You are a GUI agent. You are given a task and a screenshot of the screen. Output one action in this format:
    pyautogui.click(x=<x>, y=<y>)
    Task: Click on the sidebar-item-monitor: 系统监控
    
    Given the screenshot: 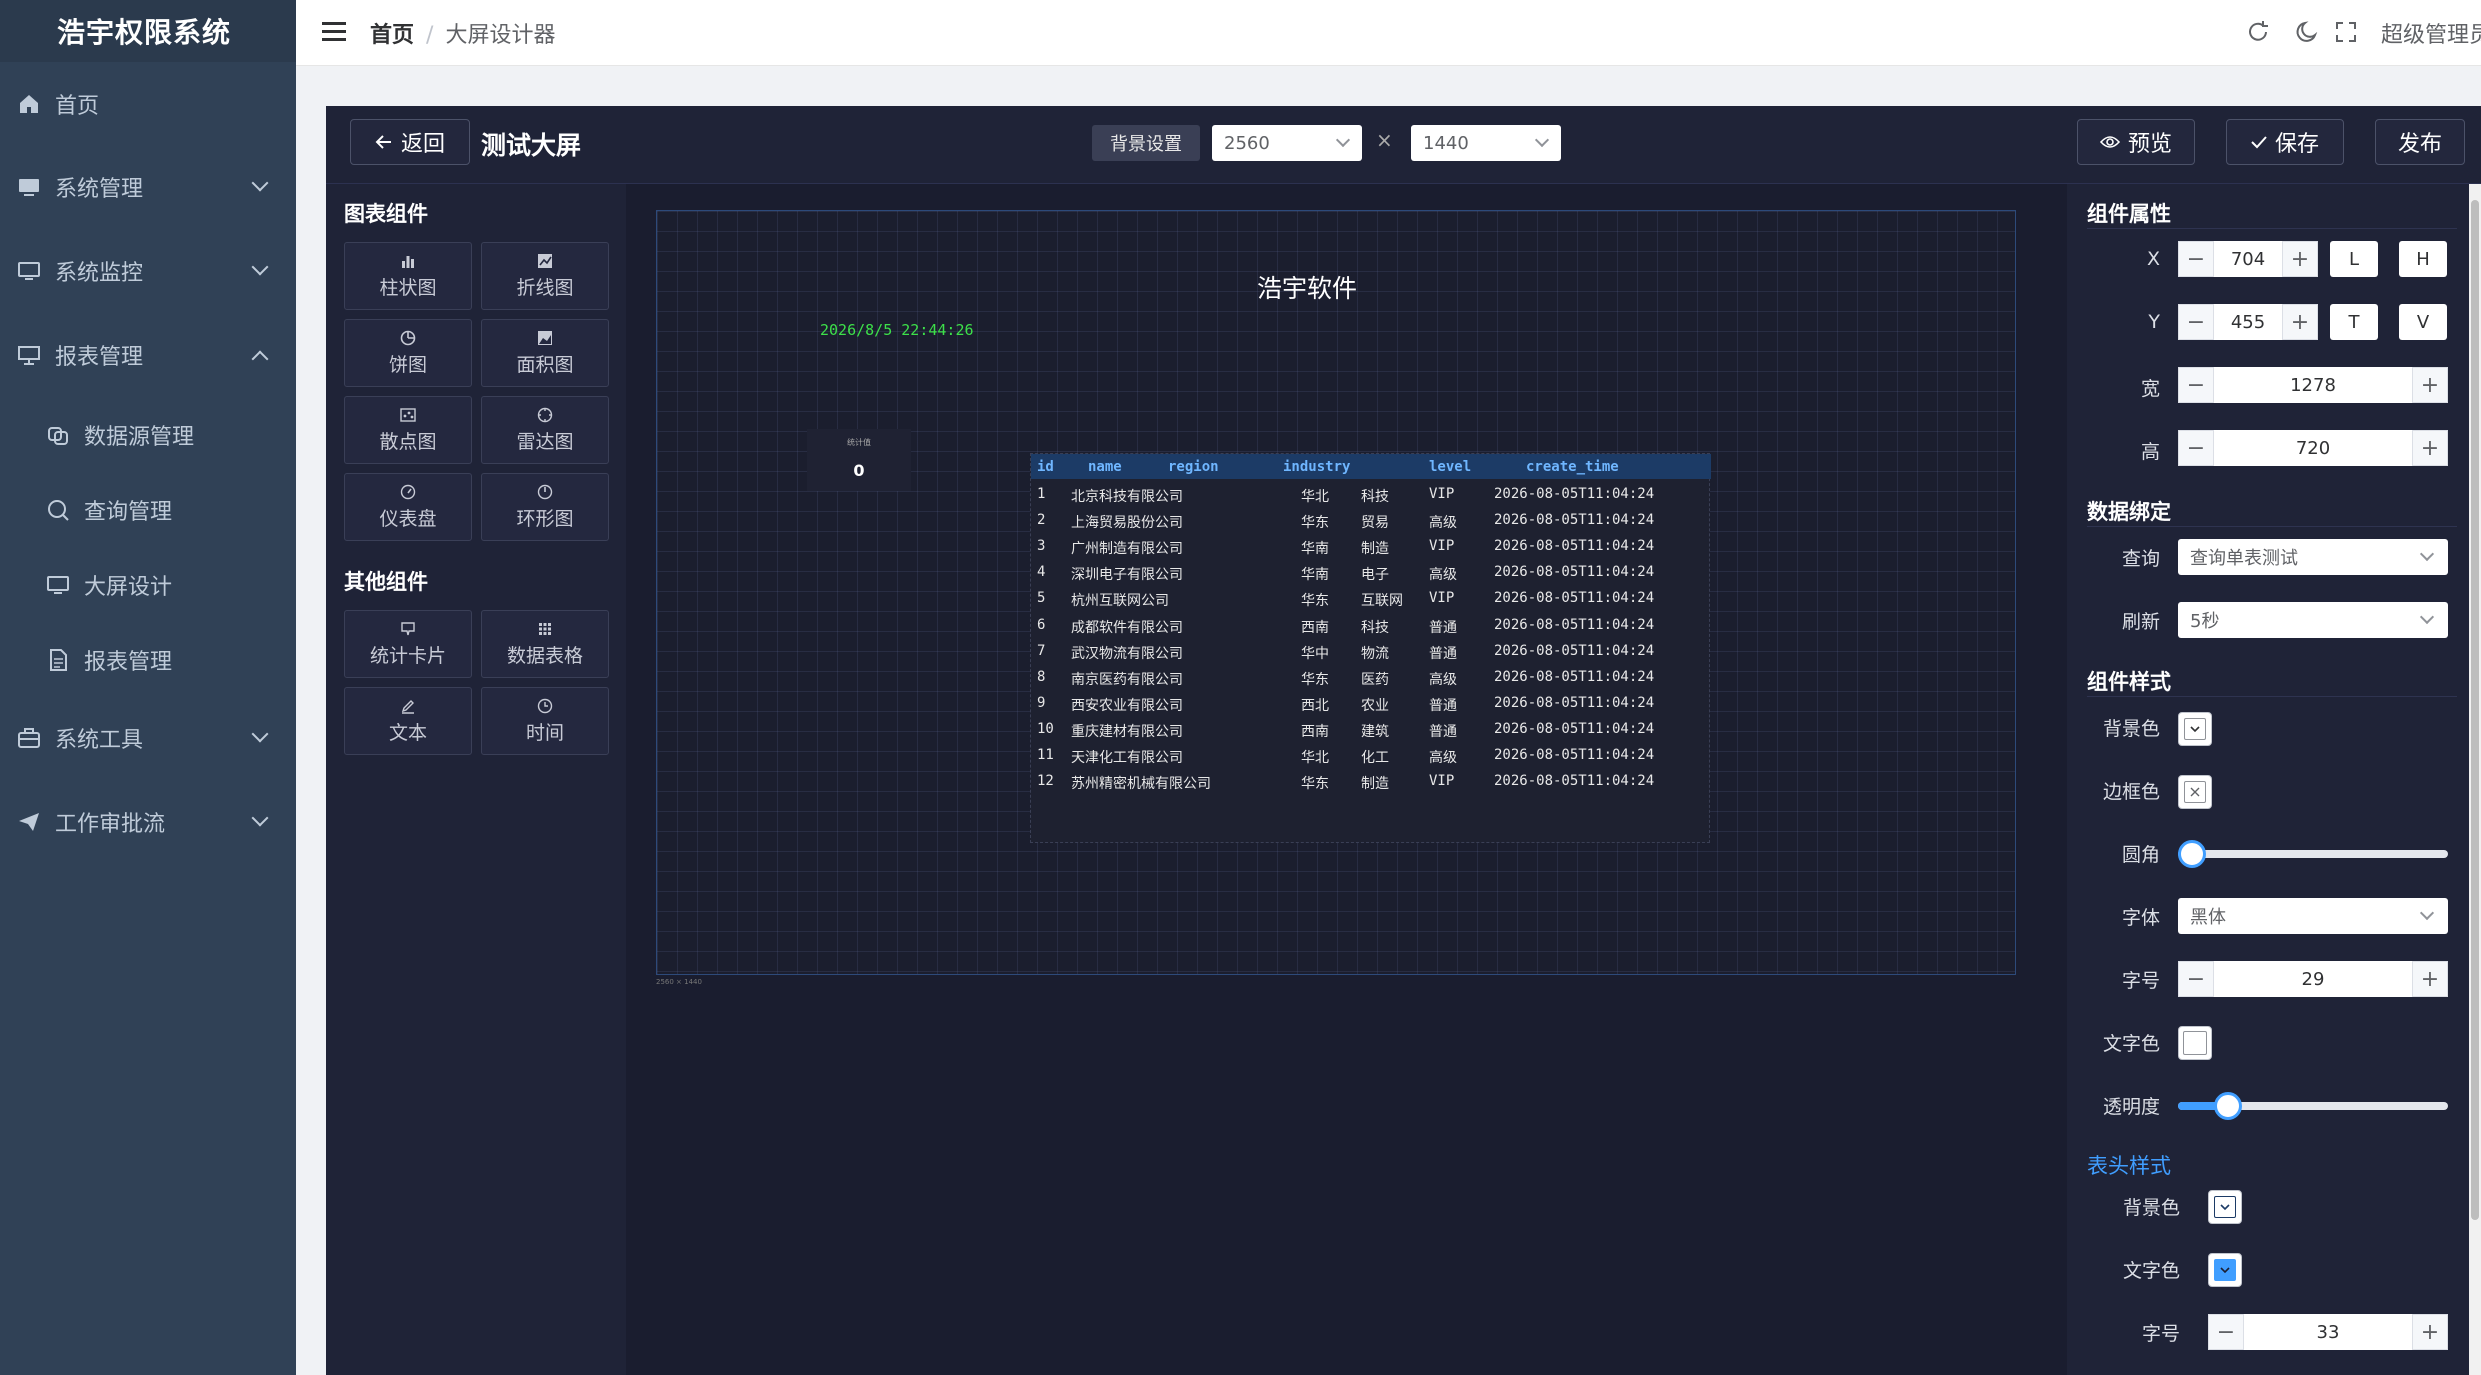 What is the action you would take?
    pyautogui.click(x=148, y=271)
    